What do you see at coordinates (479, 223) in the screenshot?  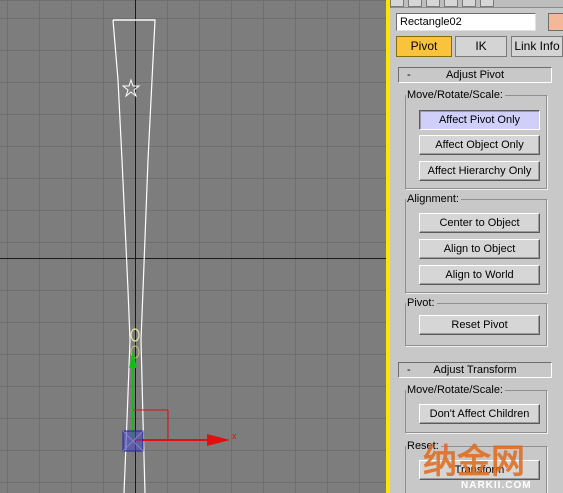 I see `center-to-object-button: Center to Object` at bounding box center [479, 223].